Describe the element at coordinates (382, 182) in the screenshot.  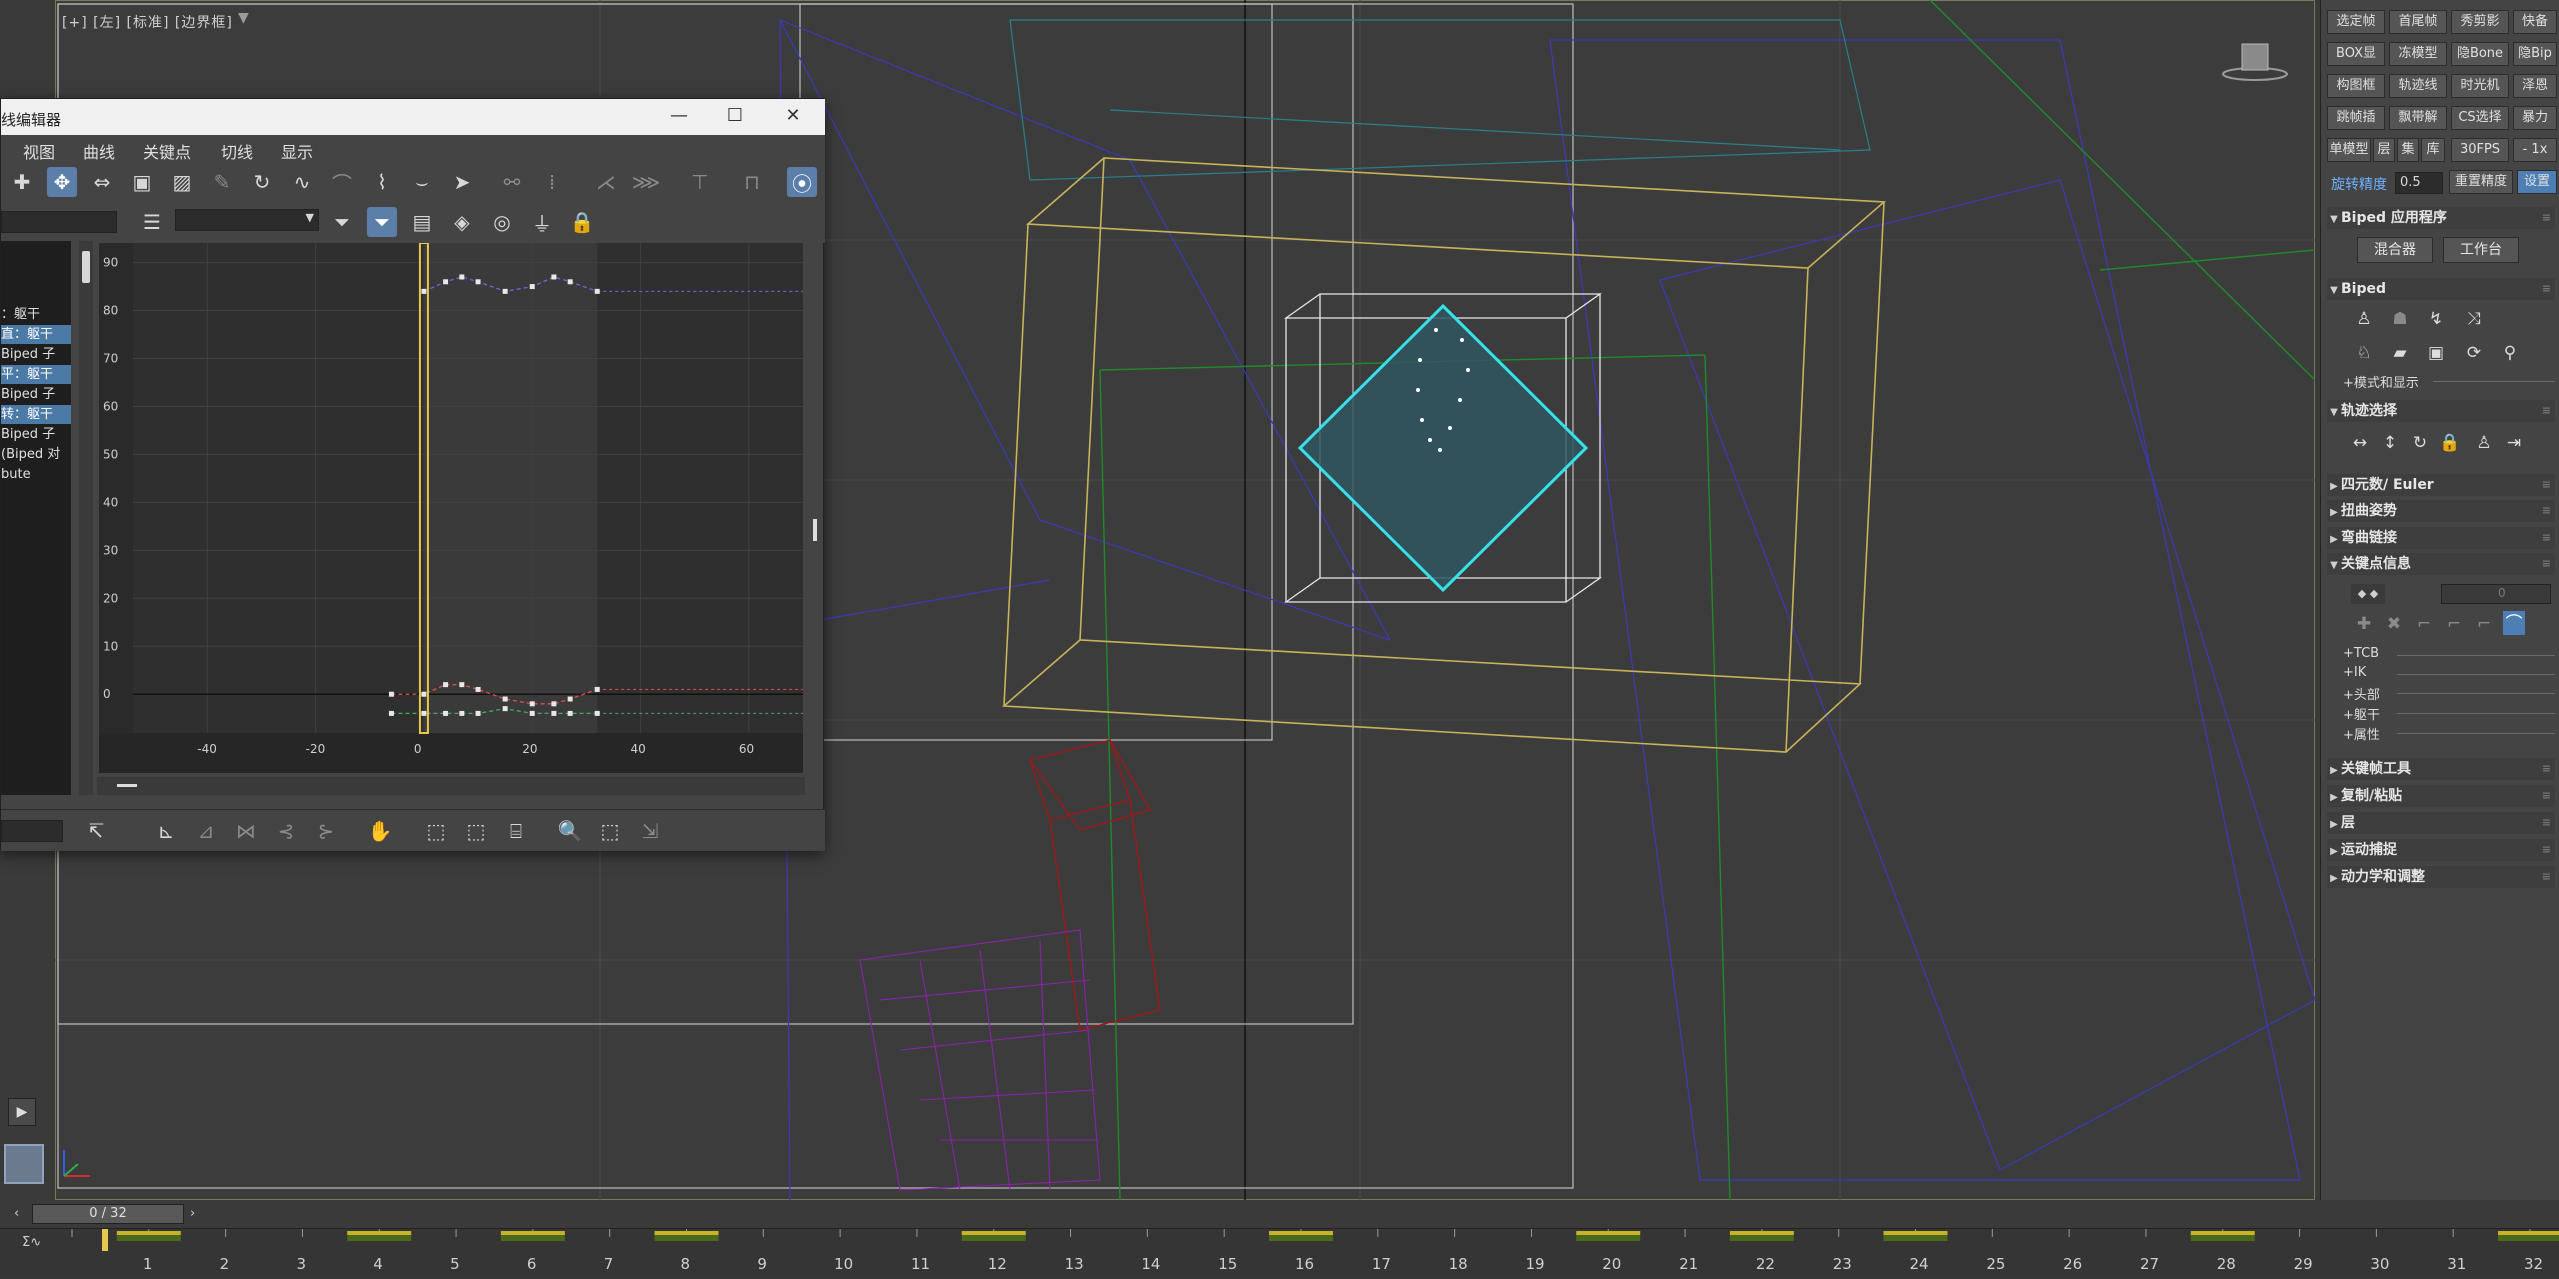
I see `fast-tangent-icon: ⌇` at that location.